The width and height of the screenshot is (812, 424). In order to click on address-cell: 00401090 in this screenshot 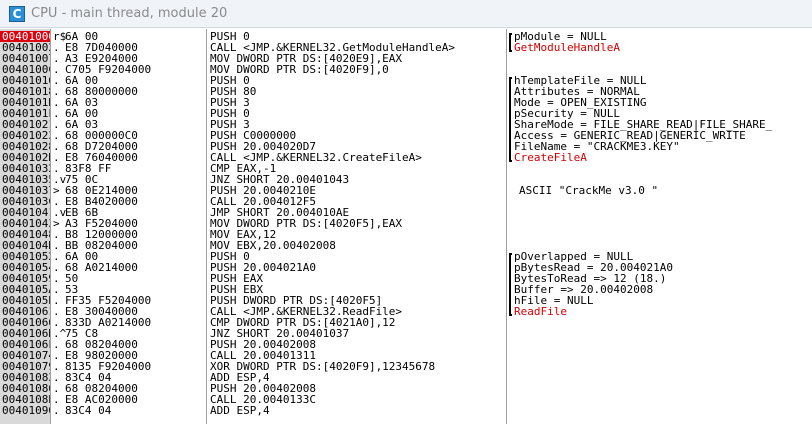, I will do `click(26, 410)`.